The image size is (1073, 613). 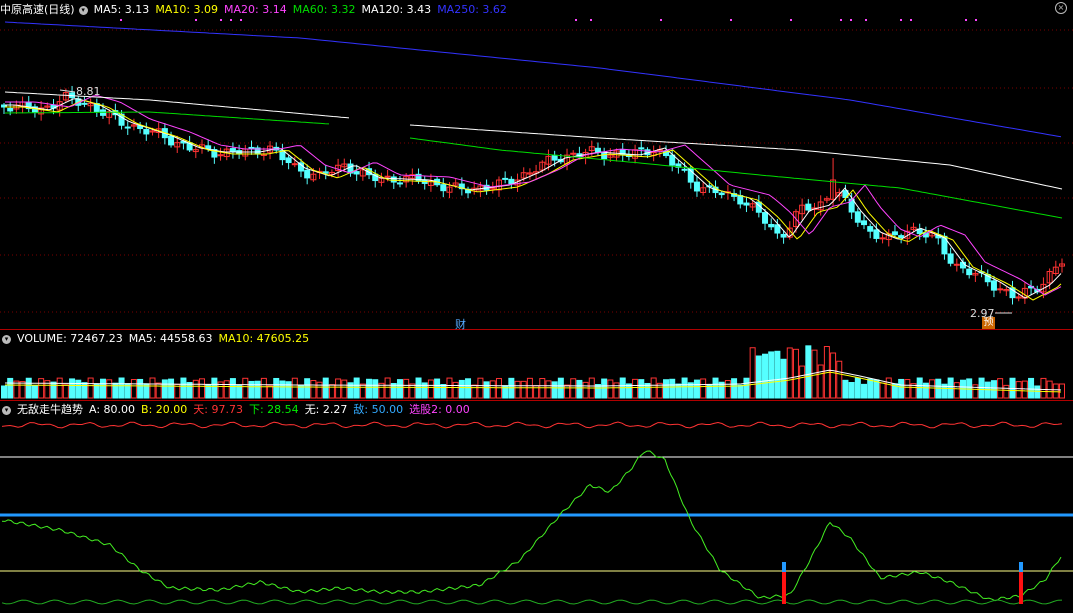 I want to click on high-price-label: 8.81, so click(x=88, y=91).